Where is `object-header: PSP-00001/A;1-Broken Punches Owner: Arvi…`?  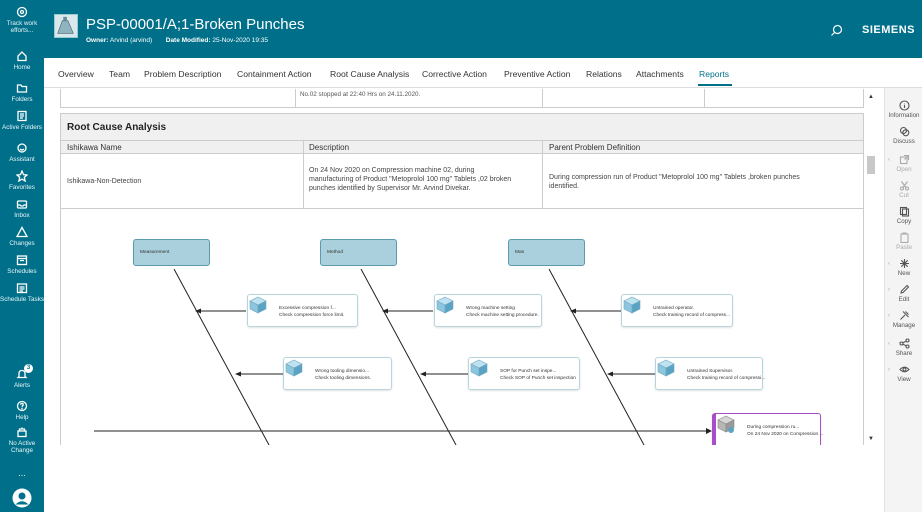 object-header: PSP-00001/A;1-Broken Punches Owner: Arvi… is located at coordinates (483, 29).